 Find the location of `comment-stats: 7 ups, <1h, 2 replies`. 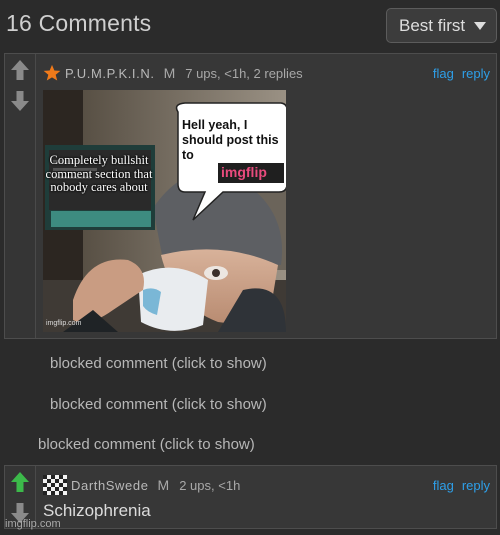

comment-stats: 7 ups, <1h, 2 replies is located at coordinates (244, 73).